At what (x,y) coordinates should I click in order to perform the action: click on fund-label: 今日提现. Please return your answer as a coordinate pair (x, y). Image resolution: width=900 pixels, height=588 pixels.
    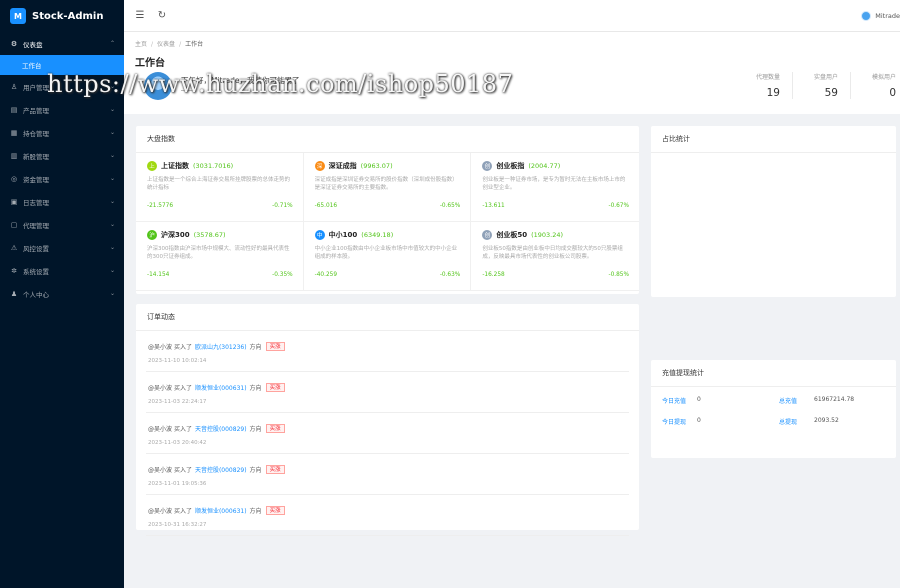
    Looking at the image, I should click on (677, 421).